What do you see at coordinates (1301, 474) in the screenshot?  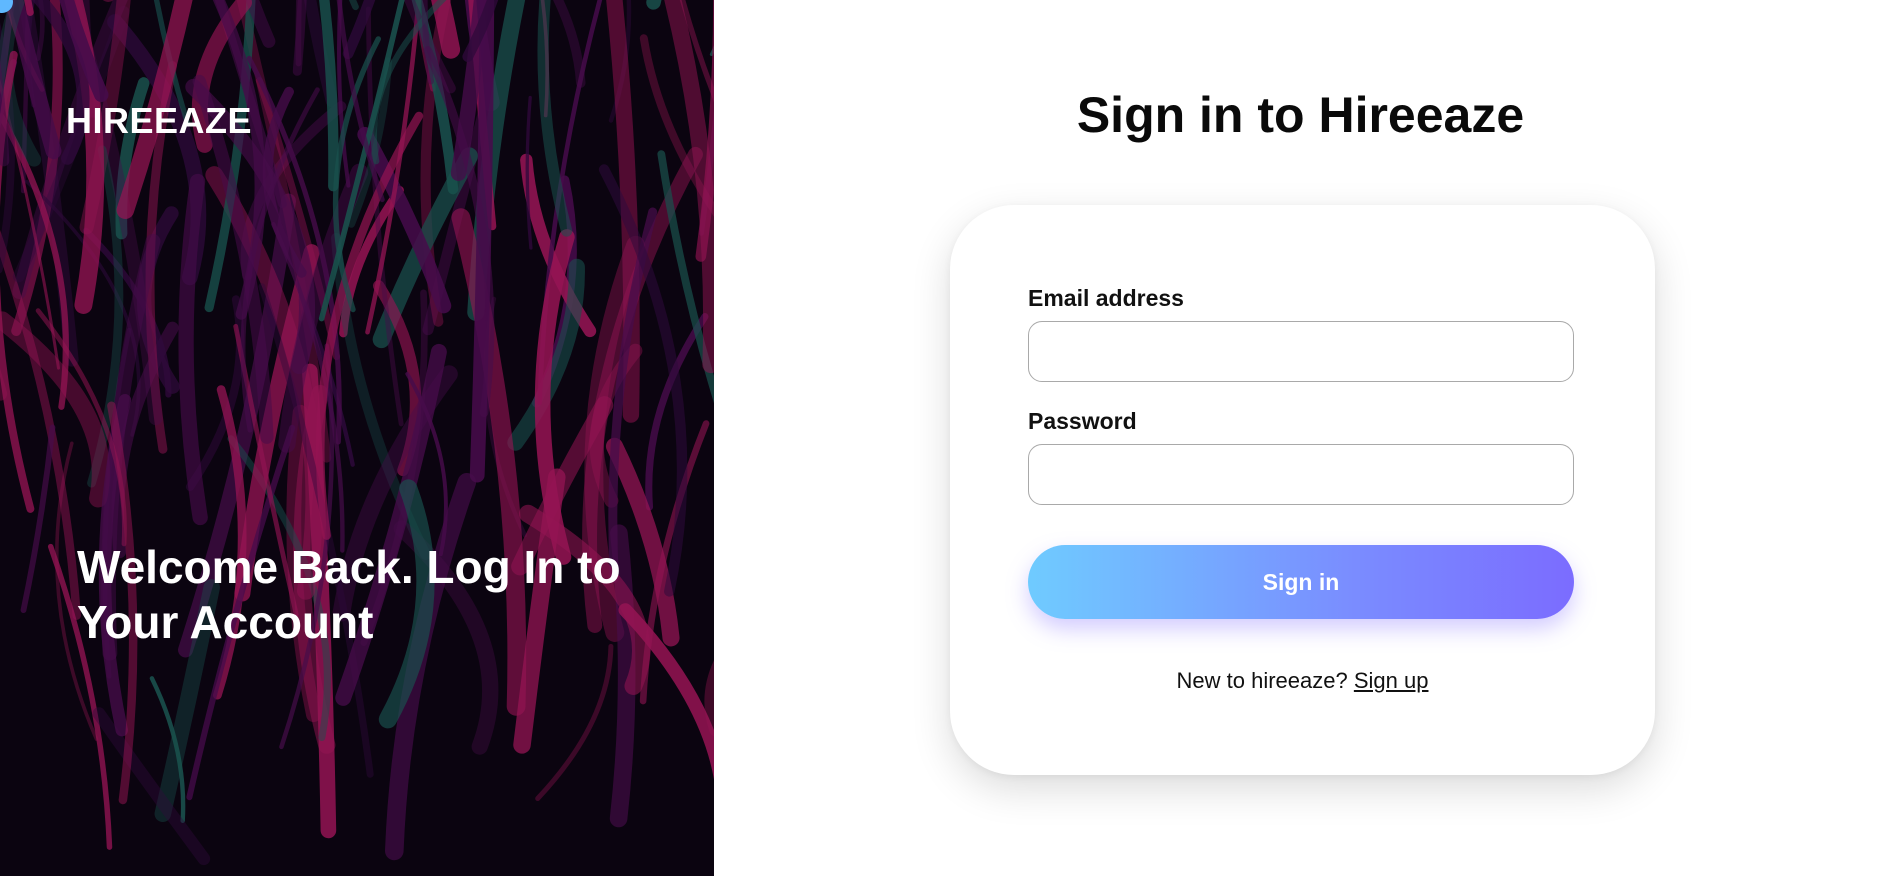 I see `password-field` at bounding box center [1301, 474].